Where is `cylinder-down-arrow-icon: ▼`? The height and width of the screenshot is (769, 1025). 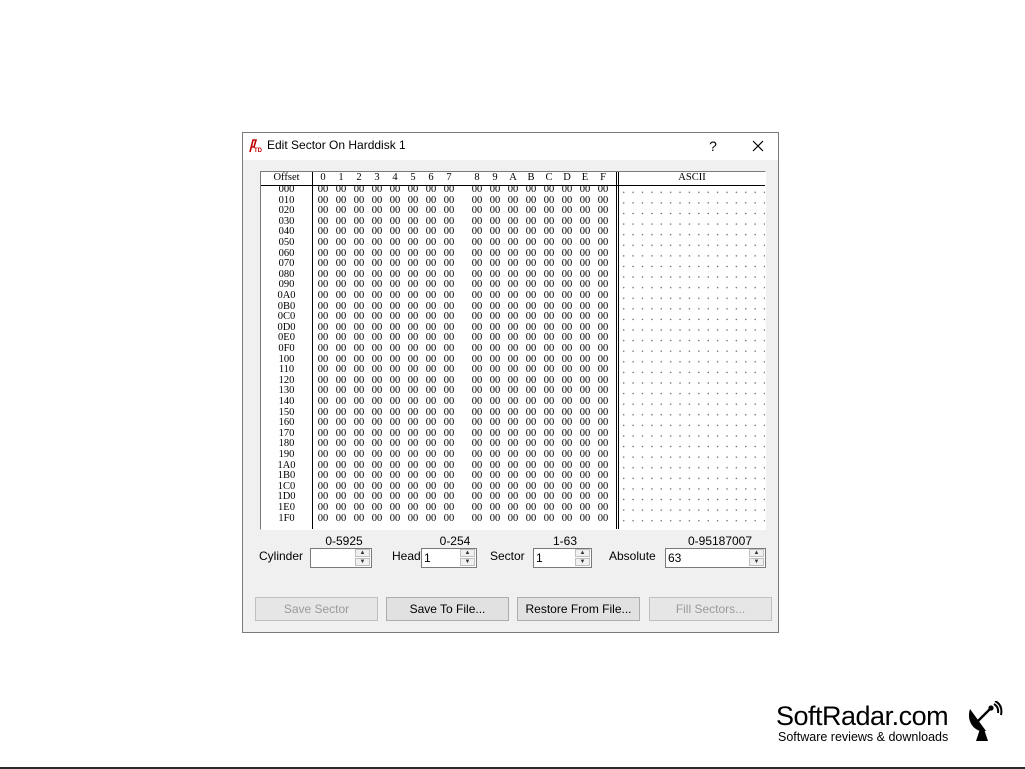
cylinder-down-arrow-icon: ▼ is located at coordinates (362, 562).